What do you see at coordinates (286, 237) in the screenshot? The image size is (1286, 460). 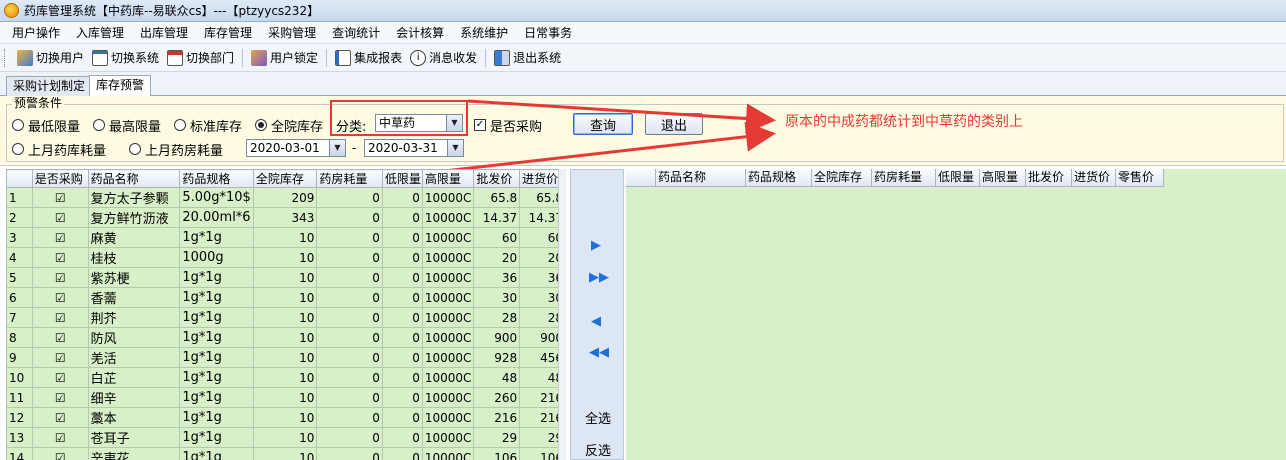 I see `table-row: 3 ☑ 麻黄 1g*1g 10 0 0 10000C 60 60` at bounding box center [286, 237].